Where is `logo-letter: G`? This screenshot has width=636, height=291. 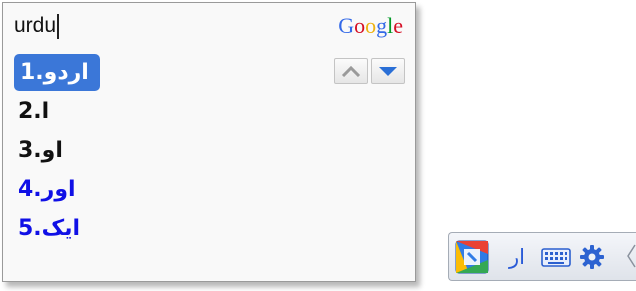 logo-letter: G is located at coordinates (346, 25).